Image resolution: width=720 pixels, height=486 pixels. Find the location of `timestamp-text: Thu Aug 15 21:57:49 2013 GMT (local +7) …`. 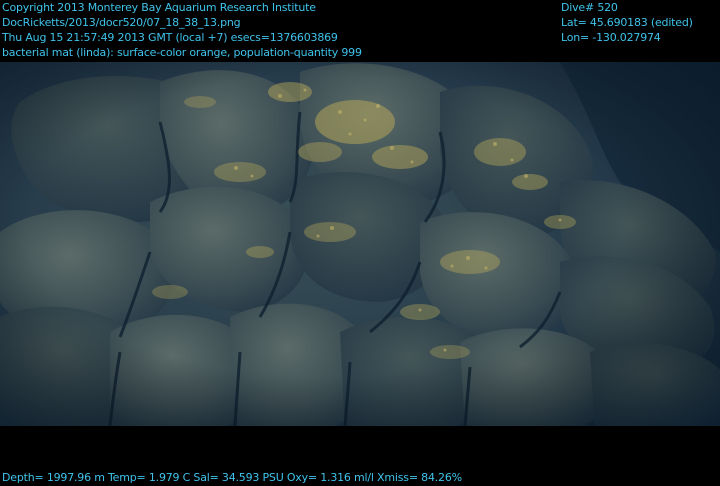

timestamp-text: Thu Aug 15 21:57:49 2013 GMT (local +7) … is located at coordinates (170, 37).